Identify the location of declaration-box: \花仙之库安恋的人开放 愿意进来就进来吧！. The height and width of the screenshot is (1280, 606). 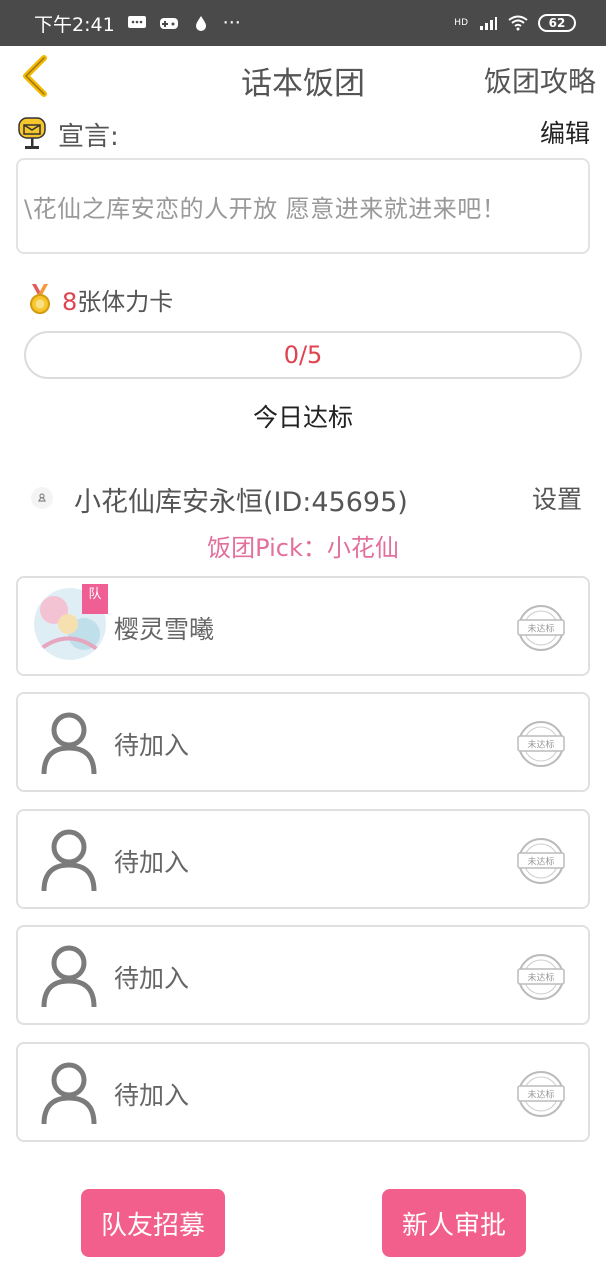
(303, 206).